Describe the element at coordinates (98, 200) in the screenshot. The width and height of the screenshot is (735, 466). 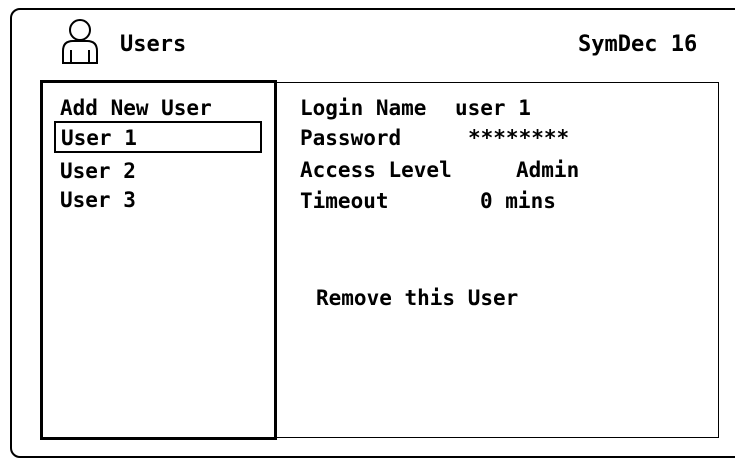
I see `sidebar-item-user-3: User 3` at that location.